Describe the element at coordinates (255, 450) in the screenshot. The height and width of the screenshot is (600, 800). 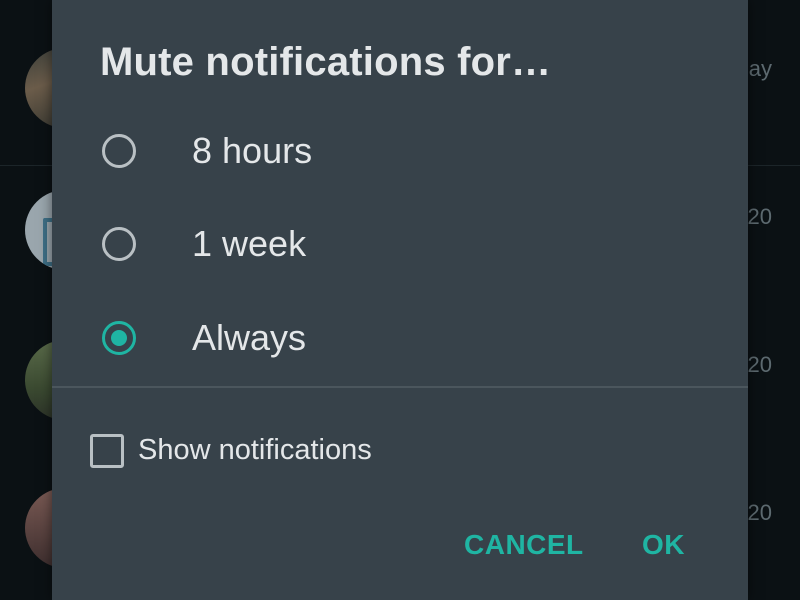
I see `show-notifications-label: Show notifications` at that location.